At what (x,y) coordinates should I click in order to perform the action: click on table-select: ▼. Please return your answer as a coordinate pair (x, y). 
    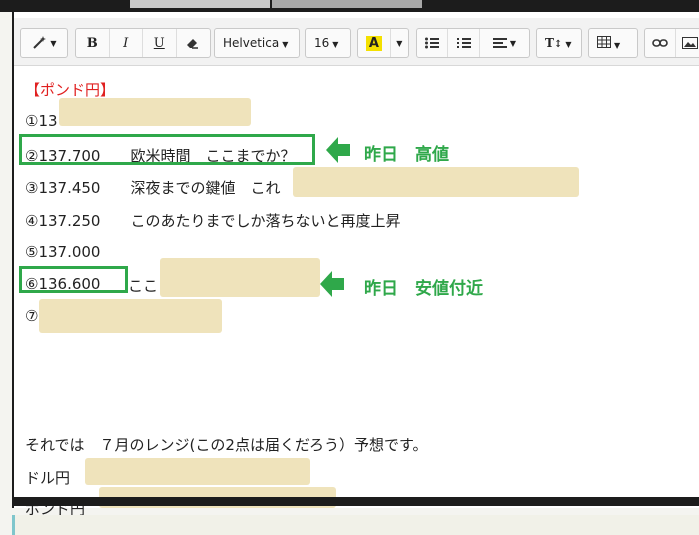
    Looking at the image, I should click on (613, 43).